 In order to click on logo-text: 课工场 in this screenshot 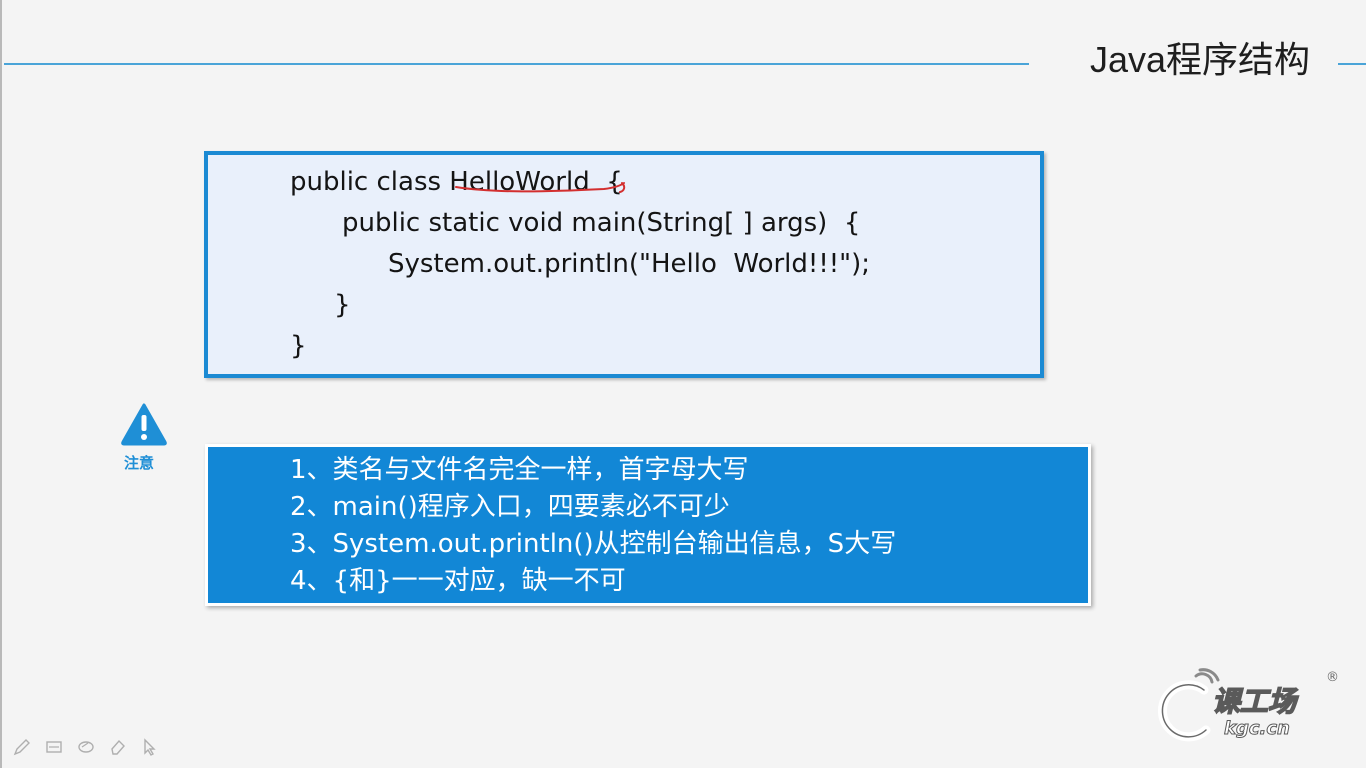, I will do `click(1254, 701)`.